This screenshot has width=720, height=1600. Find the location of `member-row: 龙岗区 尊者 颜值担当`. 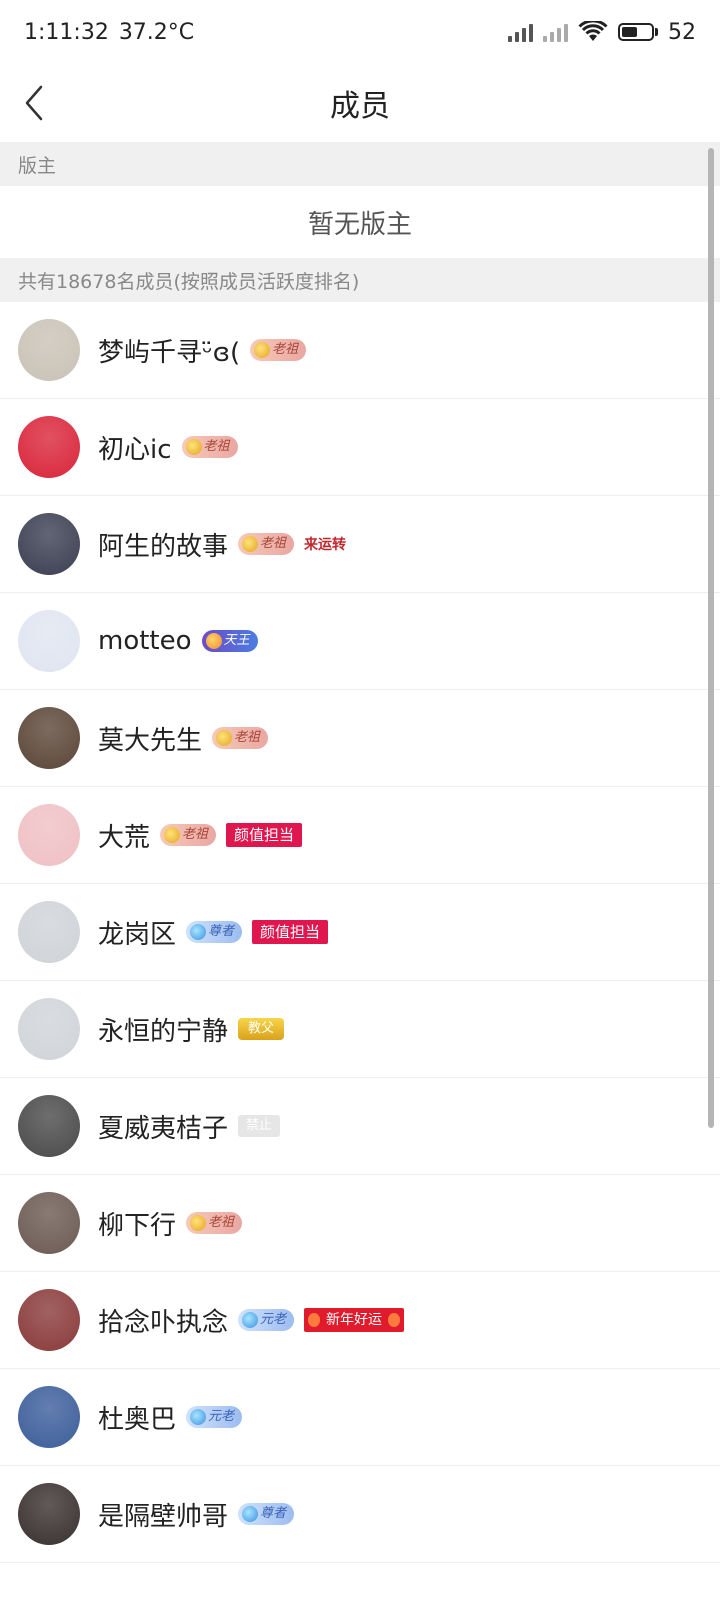

member-row: 龙岗区 尊者 颜值担当 is located at coordinates (360, 932).